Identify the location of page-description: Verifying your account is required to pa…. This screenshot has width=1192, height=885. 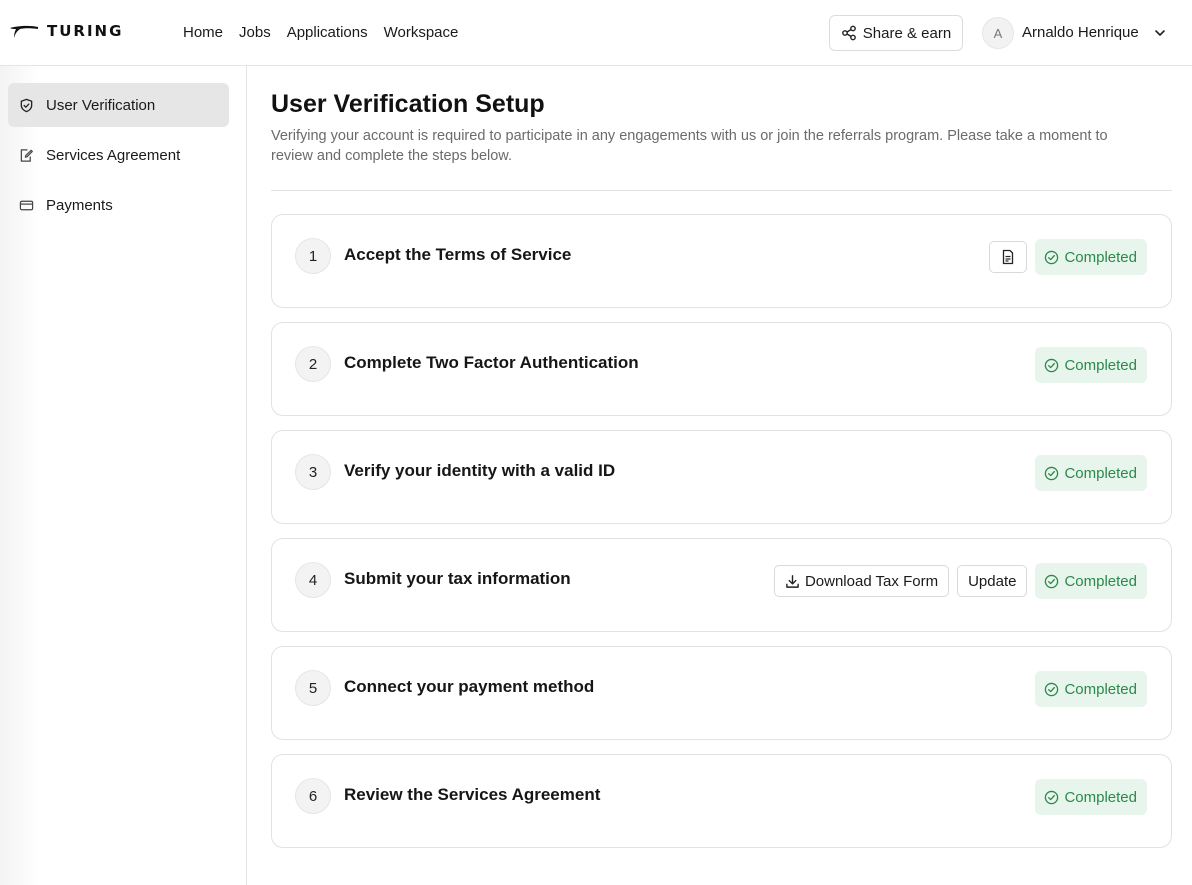
(689, 146).